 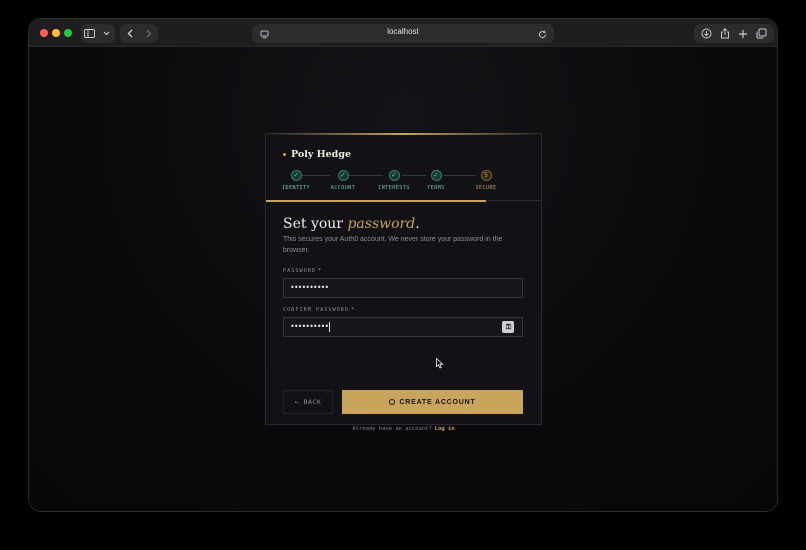 What do you see at coordinates (725, 34) in the screenshot?
I see `share-icon` at bounding box center [725, 34].